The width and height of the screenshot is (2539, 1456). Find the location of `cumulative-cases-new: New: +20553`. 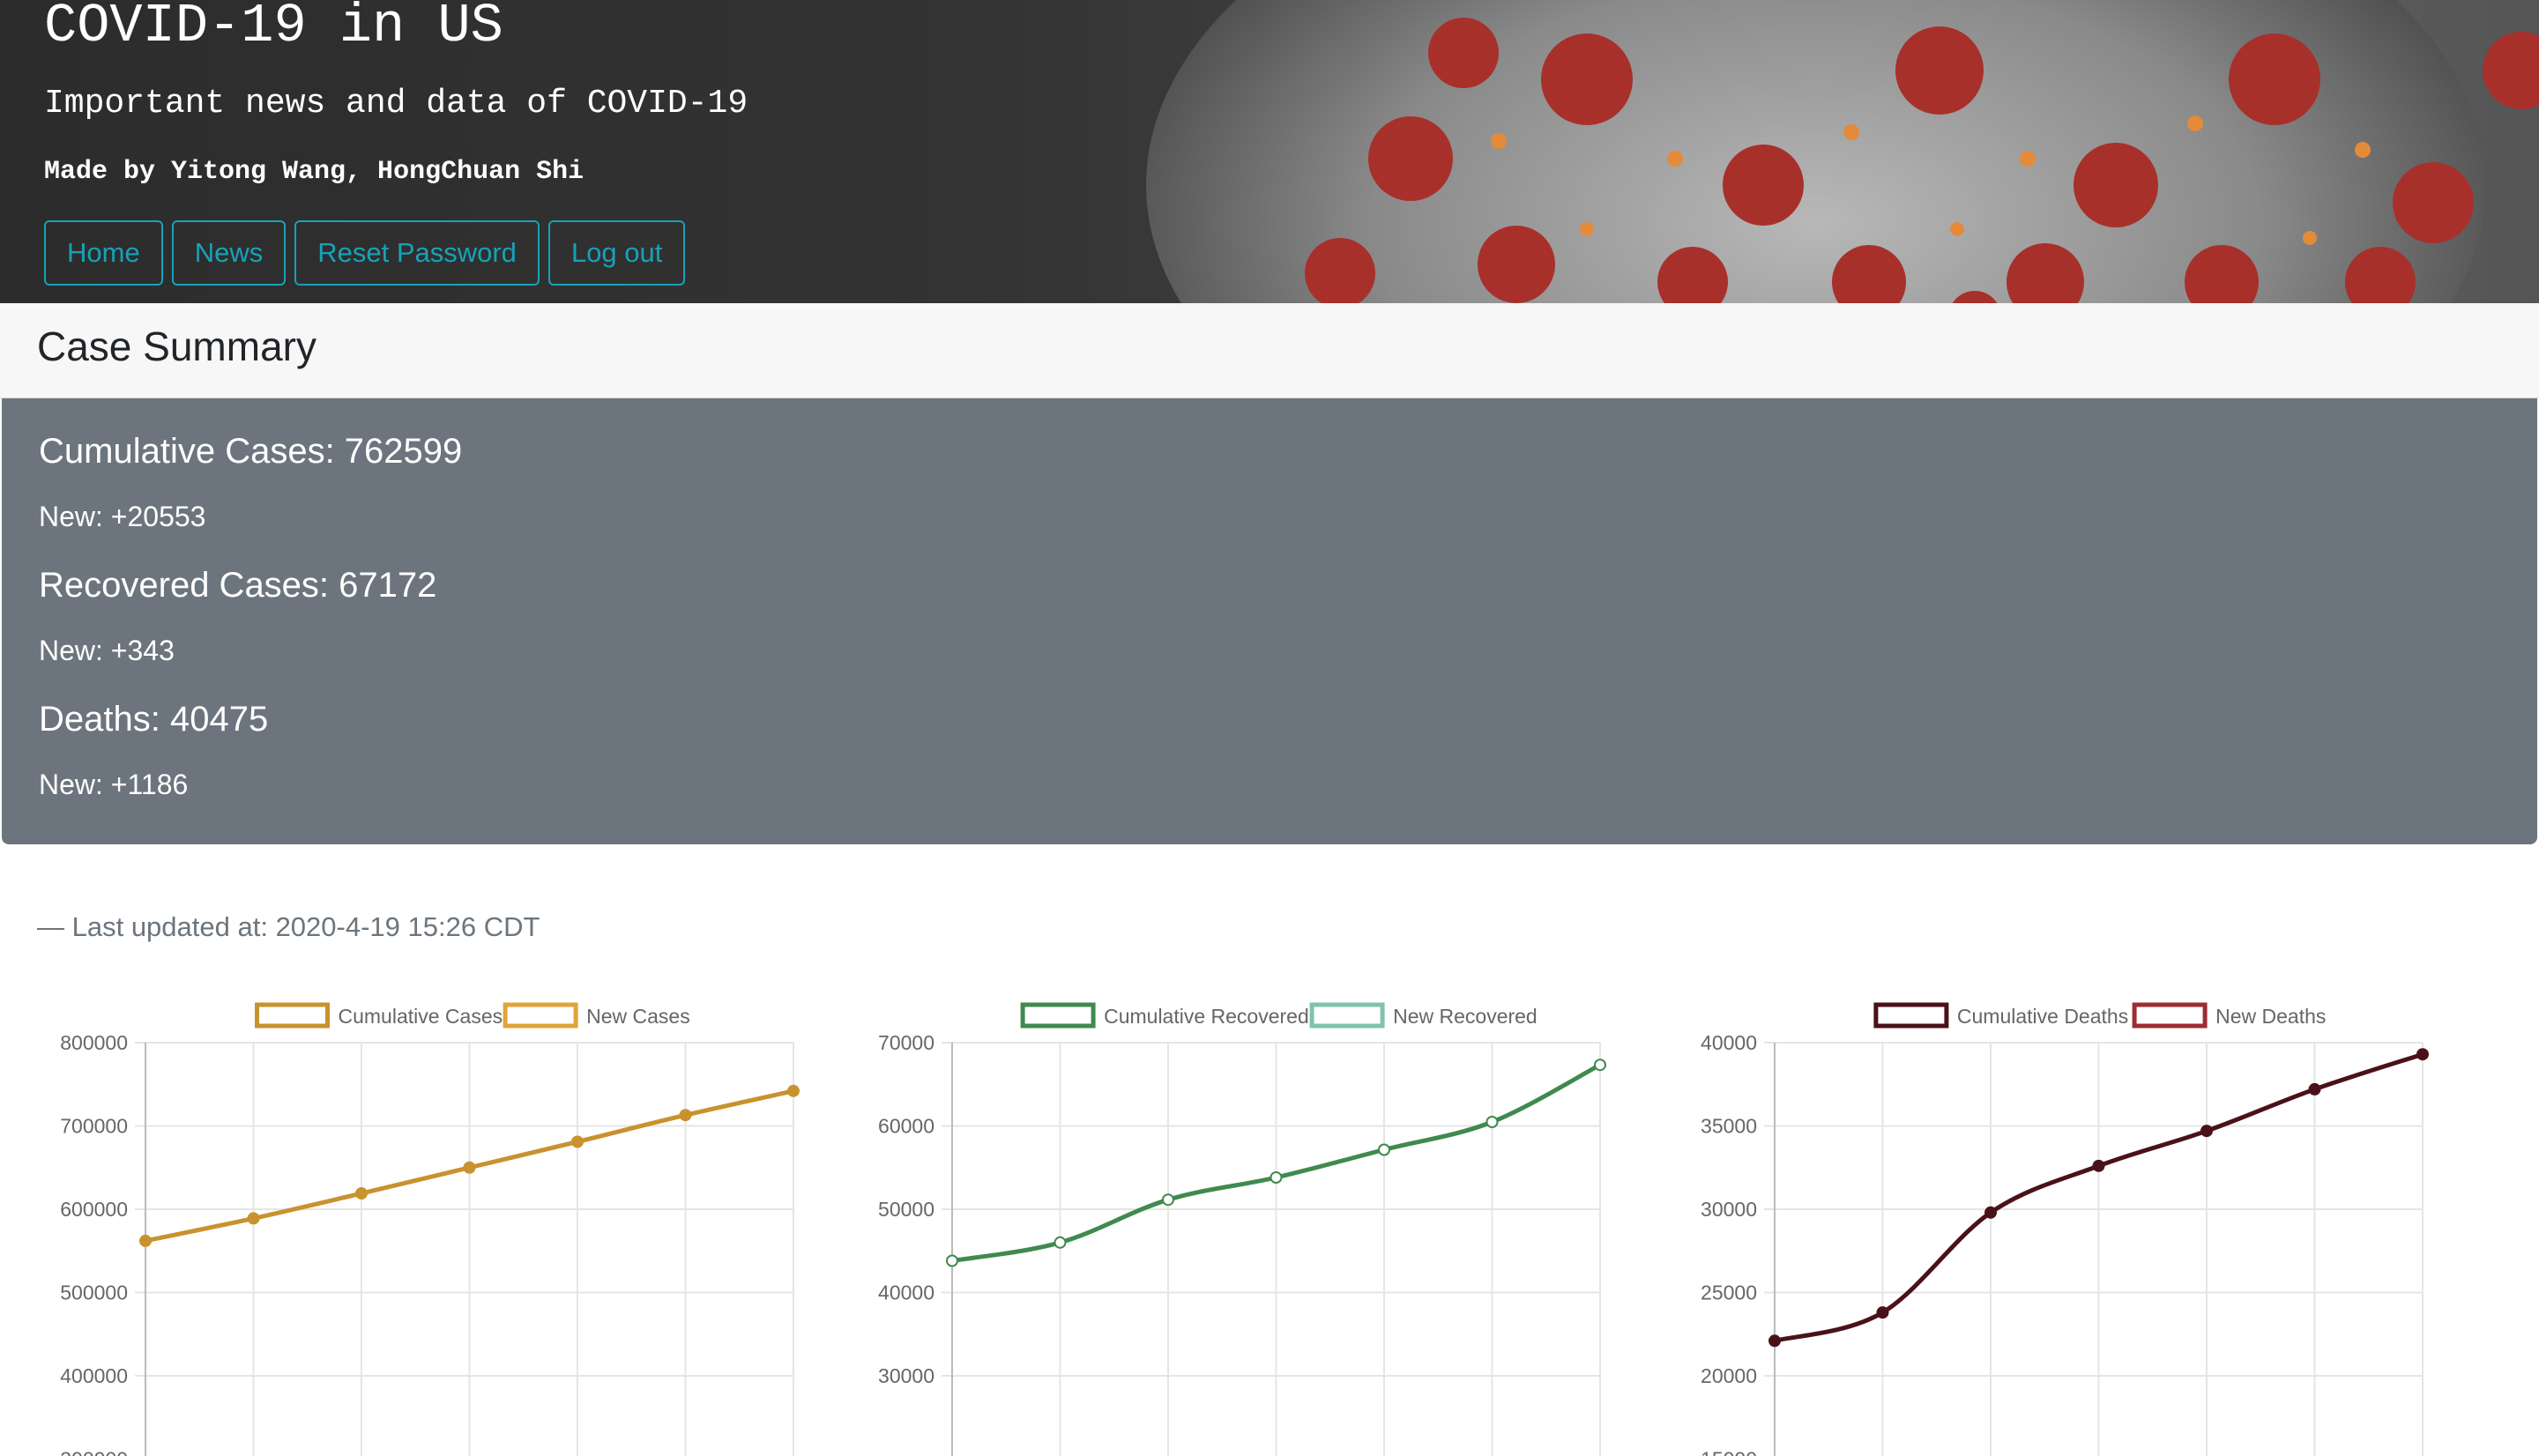

cumulative-cases-new: New: +20553 is located at coordinates (122, 516).